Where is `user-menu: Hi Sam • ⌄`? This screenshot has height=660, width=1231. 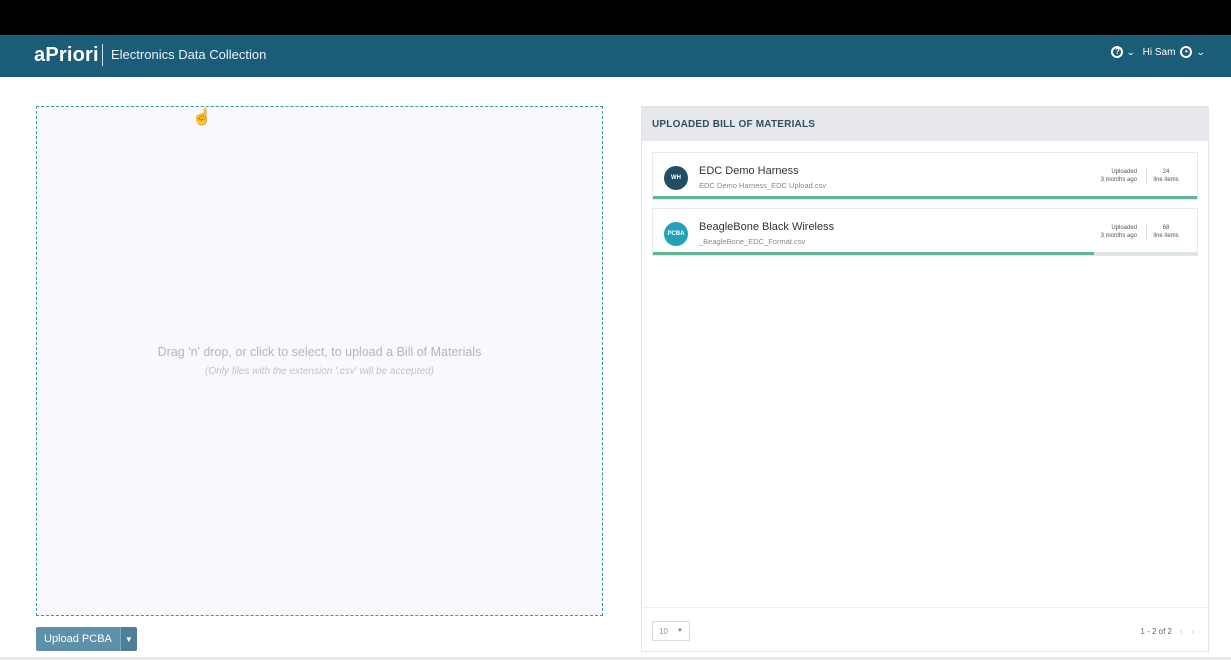 user-menu: Hi Sam • ⌄ is located at coordinates (1174, 52).